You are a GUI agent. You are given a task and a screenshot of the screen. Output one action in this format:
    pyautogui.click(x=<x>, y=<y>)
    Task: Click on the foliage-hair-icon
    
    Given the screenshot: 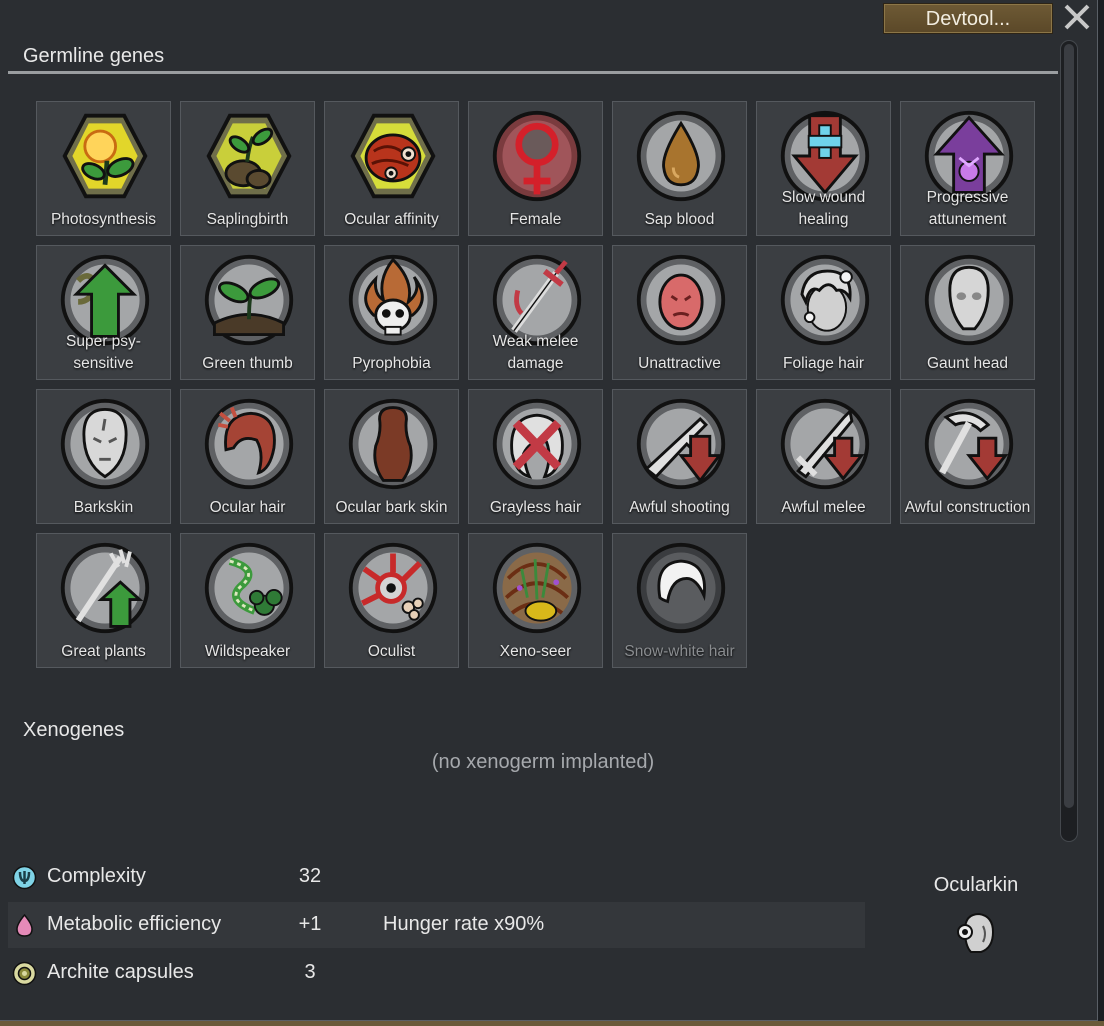 What is the action you would take?
    pyautogui.click(x=825, y=300)
    